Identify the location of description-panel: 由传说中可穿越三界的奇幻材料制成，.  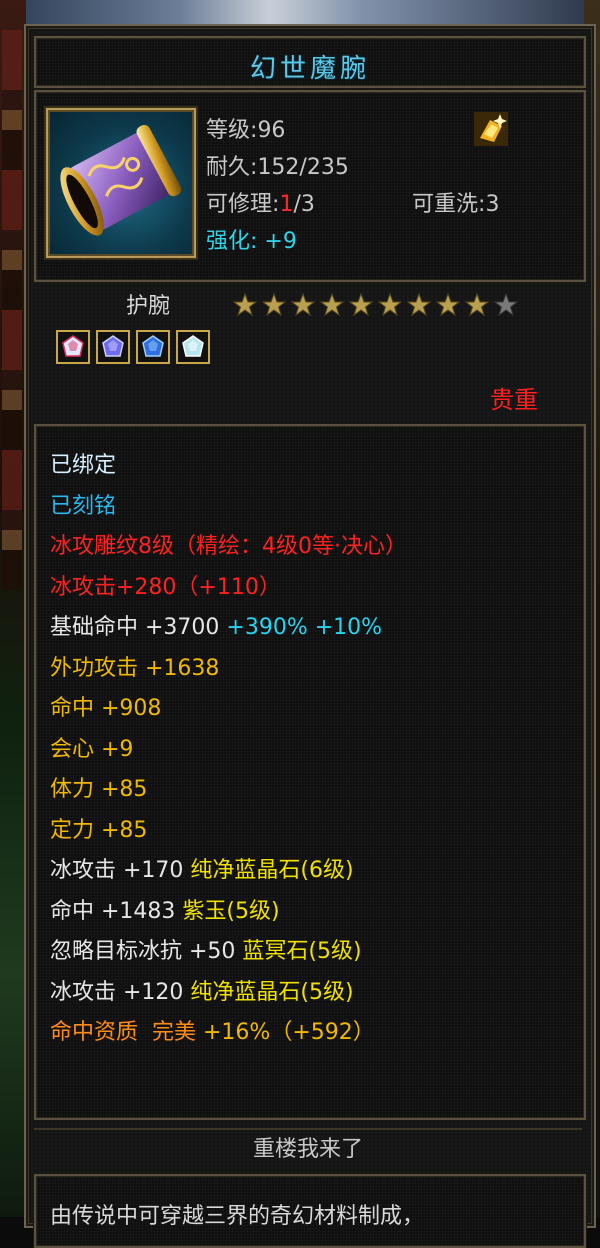
(310, 1211).